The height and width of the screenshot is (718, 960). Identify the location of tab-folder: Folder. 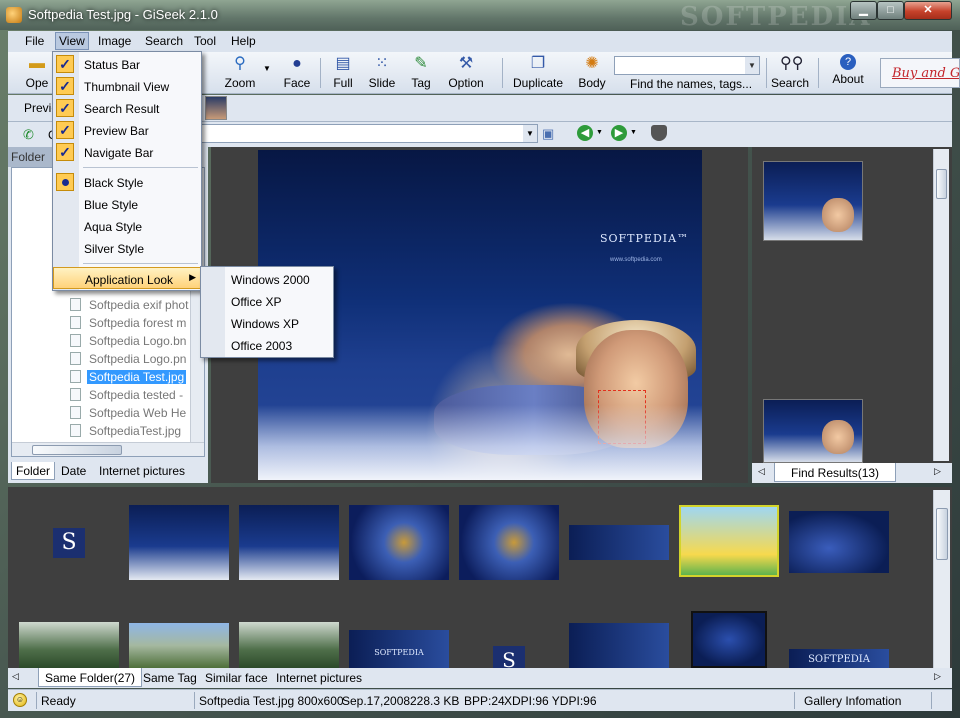
(33, 471).